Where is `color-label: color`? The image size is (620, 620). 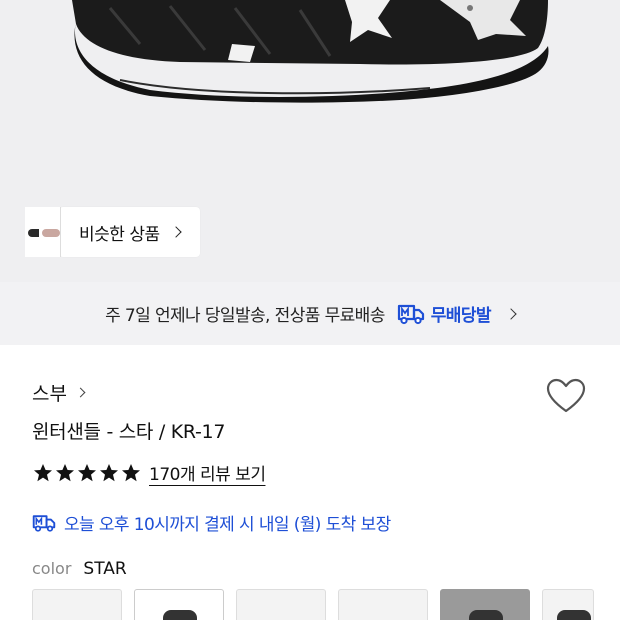 color-label: color is located at coordinates (52, 568).